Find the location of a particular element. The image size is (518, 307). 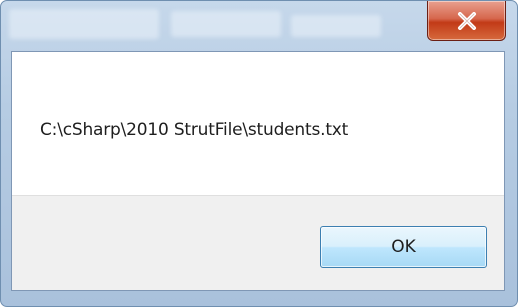

close-icon is located at coordinates (467, 20).